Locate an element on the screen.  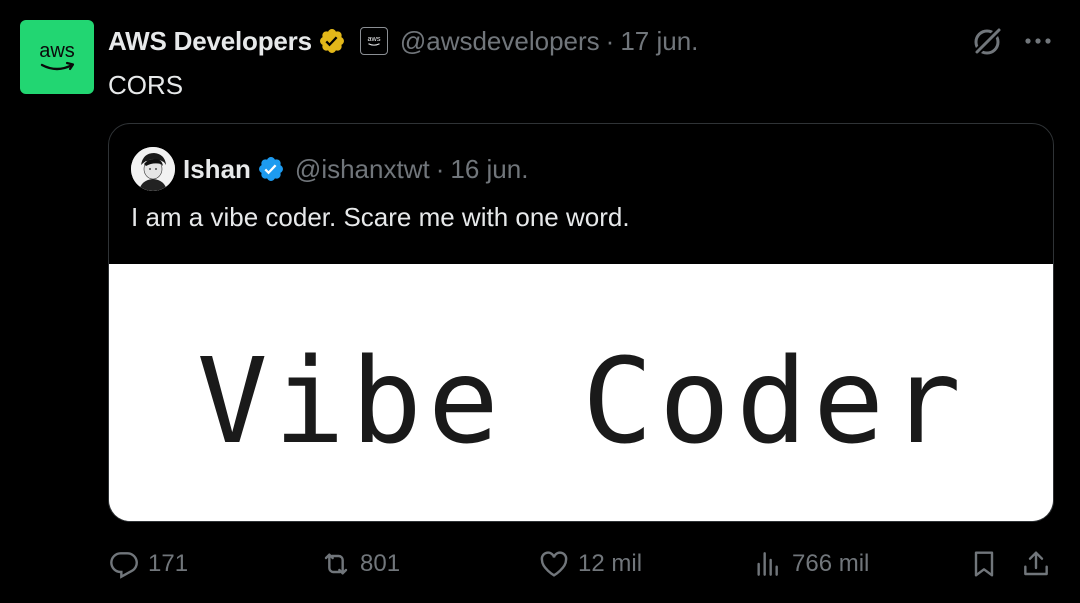
quoted-header: Ishan @ishanxtwt · 16 jun. is located at coordinates (329, 169).